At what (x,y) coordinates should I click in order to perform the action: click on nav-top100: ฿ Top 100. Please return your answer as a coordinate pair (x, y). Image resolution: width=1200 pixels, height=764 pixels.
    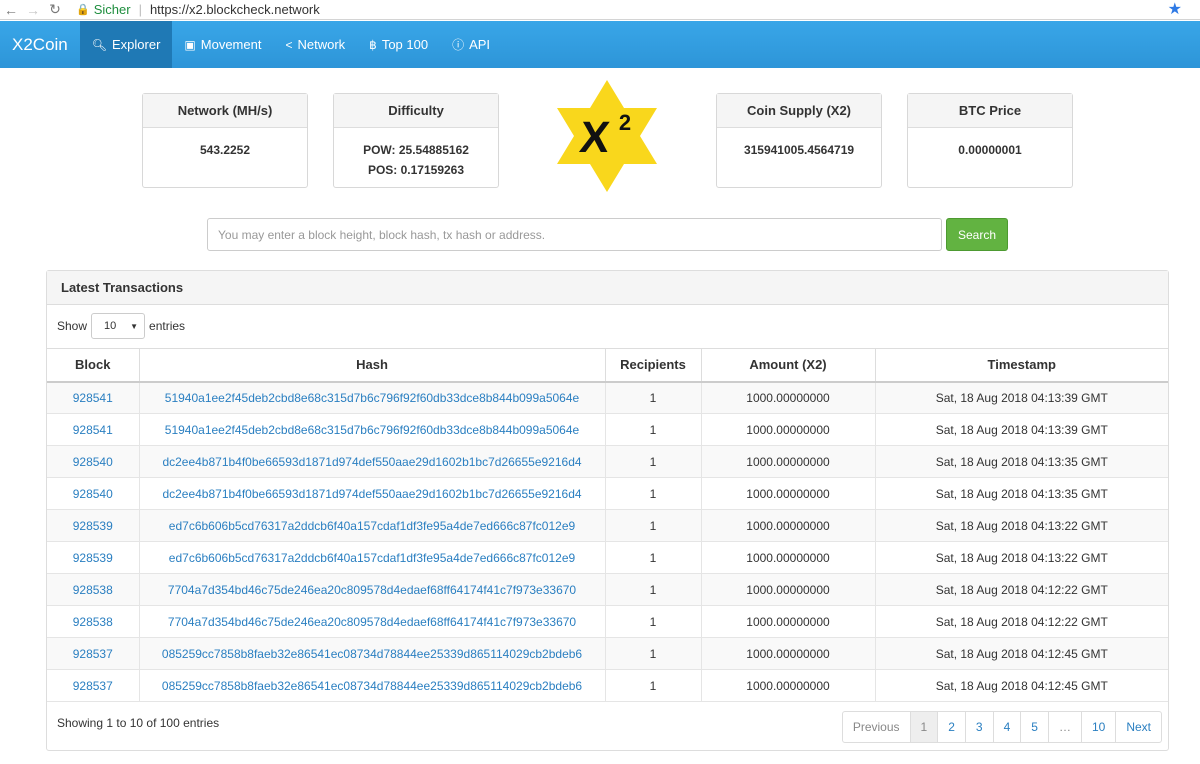
    Looking at the image, I should click on (398, 44).